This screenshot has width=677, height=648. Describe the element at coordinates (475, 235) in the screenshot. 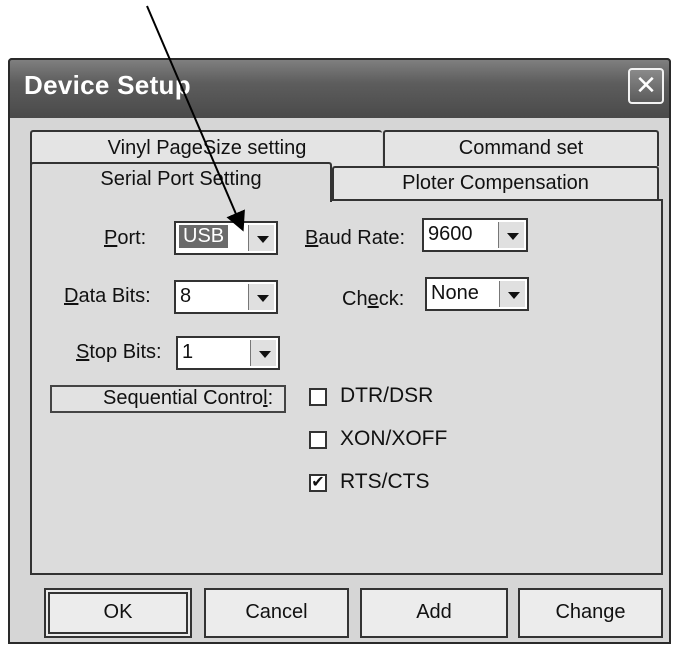

I see `baud-rate-select: 9600` at that location.